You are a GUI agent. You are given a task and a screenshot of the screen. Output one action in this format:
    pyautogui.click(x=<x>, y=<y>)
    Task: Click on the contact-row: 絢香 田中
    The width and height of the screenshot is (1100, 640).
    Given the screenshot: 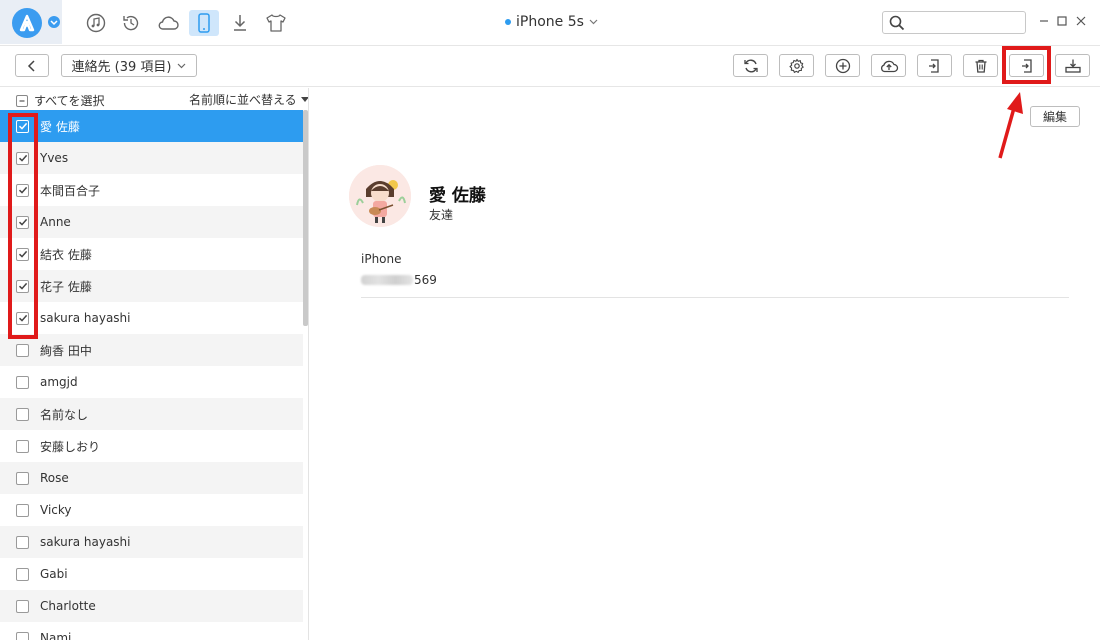 What is the action you would take?
    pyautogui.click(x=151, y=350)
    